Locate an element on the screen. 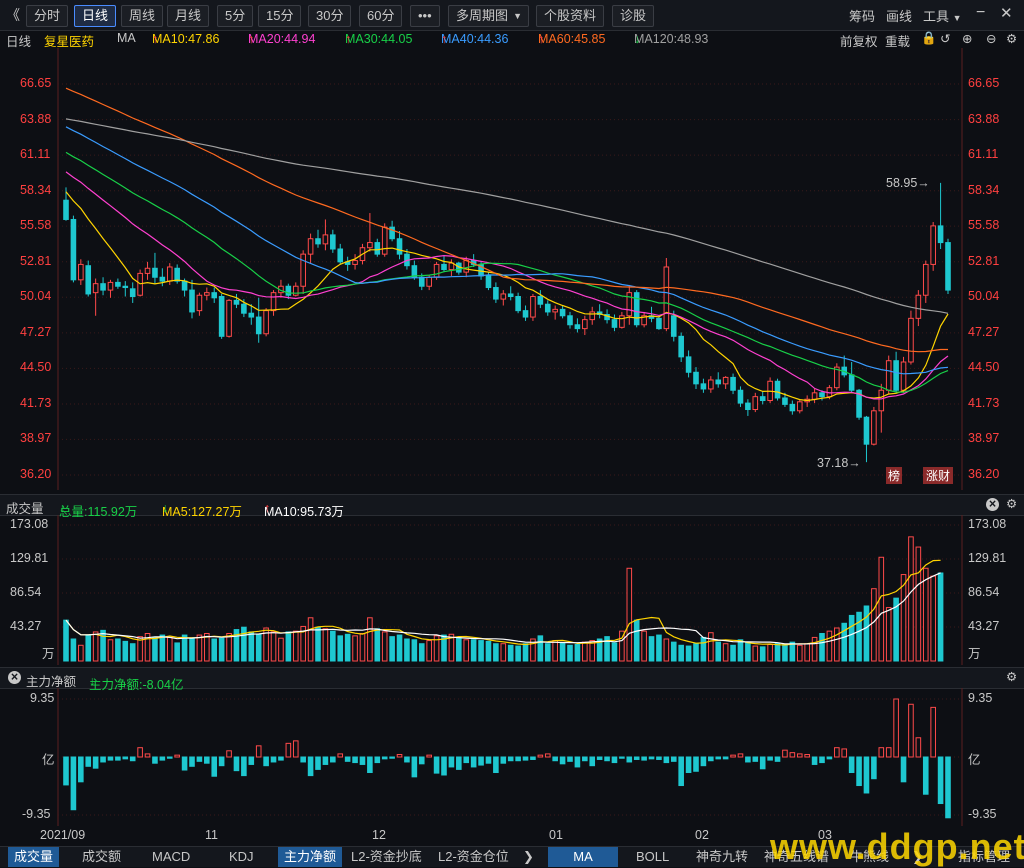 The image size is (1024, 868). more-button: ••• is located at coordinates (425, 16).